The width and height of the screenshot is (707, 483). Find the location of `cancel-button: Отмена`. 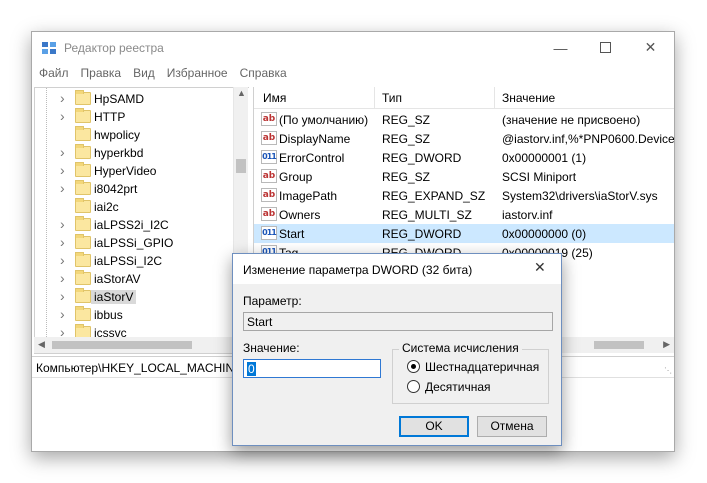

cancel-button: Отмена is located at coordinates (512, 426).